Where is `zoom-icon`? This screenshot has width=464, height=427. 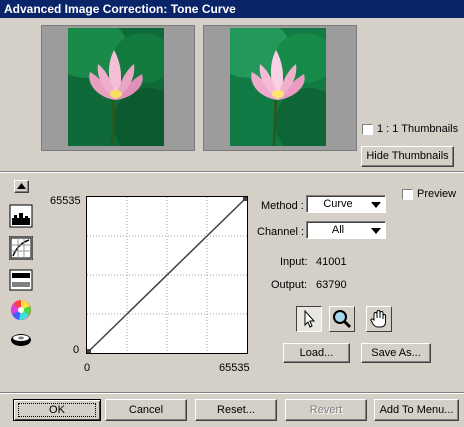
zoom-icon is located at coordinates (342, 319).